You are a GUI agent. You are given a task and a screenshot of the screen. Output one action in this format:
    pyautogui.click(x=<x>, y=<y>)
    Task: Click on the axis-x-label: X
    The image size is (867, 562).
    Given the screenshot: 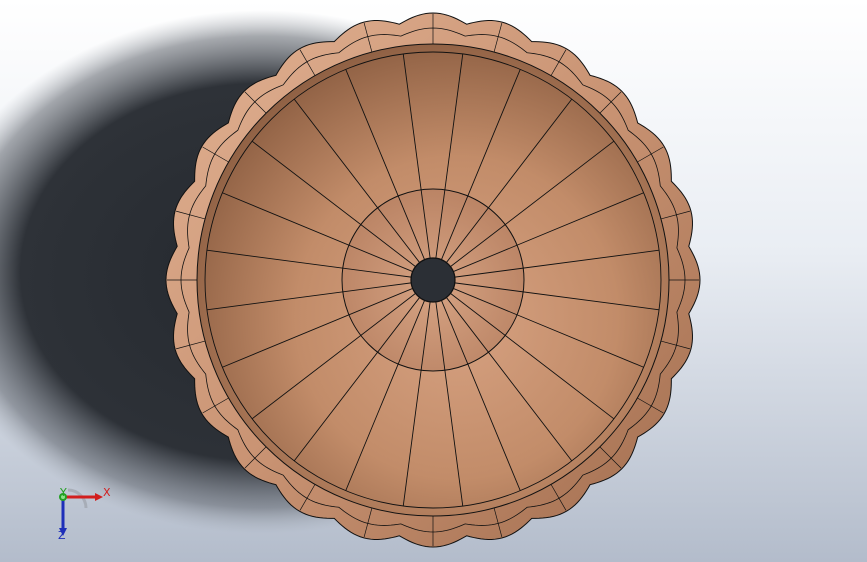 What is the action you would take?
    pyautogui.click(x=107, y=492)
    